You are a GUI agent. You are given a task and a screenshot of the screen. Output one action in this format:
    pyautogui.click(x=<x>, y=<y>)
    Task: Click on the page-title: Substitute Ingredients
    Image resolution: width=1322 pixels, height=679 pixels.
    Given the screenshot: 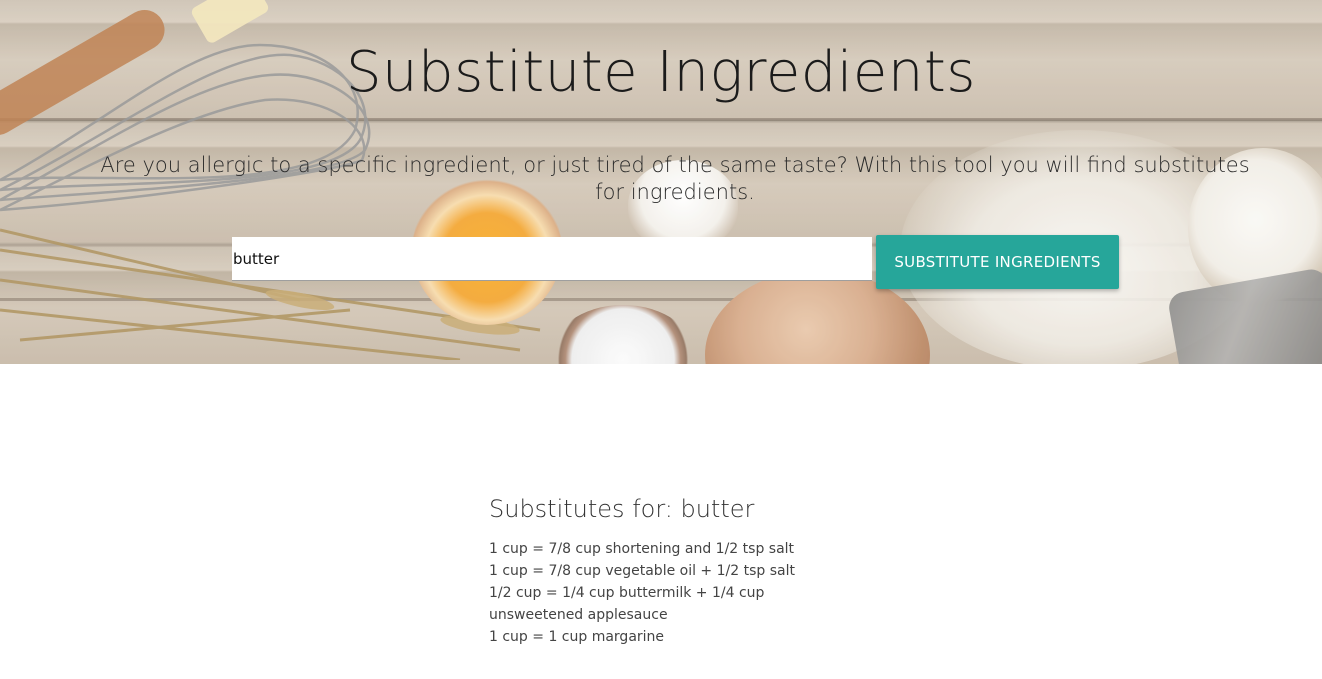 What is the action you would take?
    pyautogui.click(x=661, y=72)
    